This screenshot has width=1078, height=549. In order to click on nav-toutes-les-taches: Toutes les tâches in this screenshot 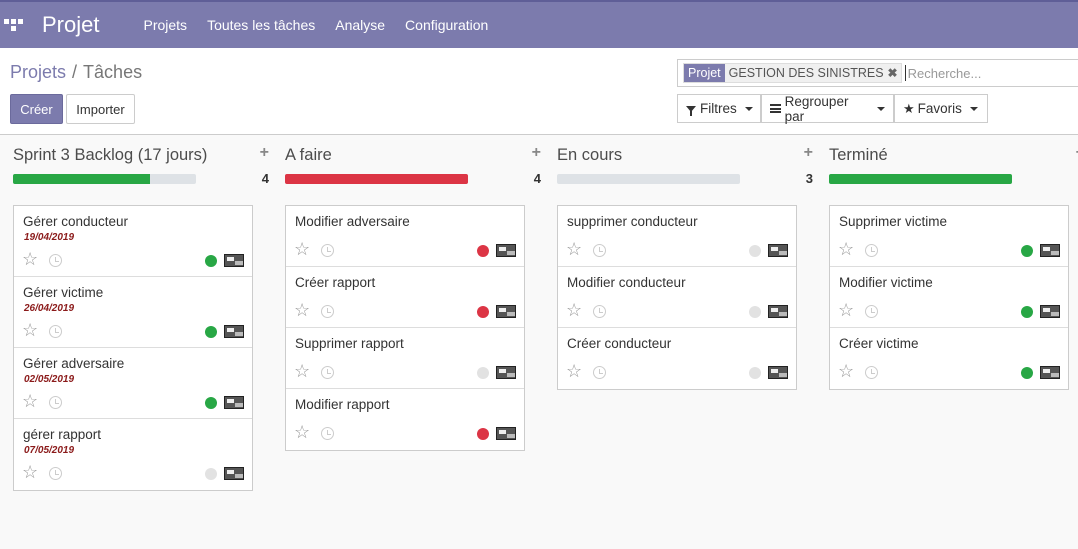, I will do `click(261, 25)`.